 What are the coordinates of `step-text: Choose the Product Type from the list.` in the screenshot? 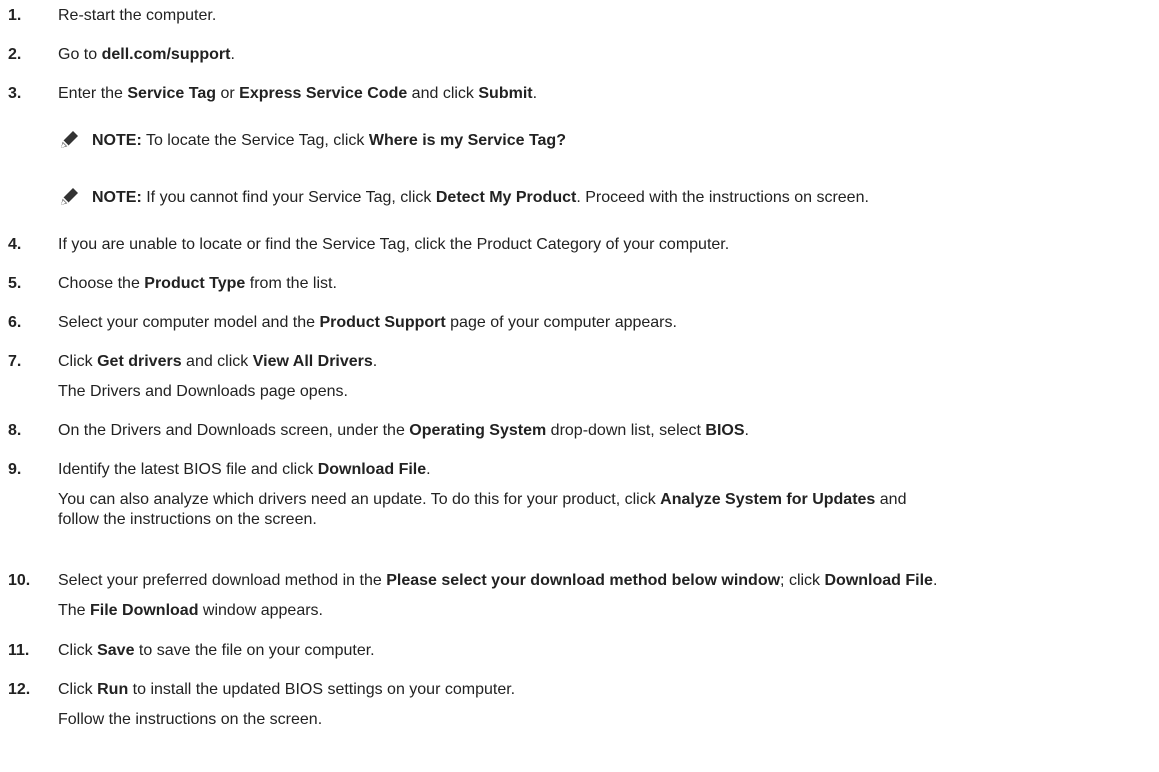 It's located at (605, 284).